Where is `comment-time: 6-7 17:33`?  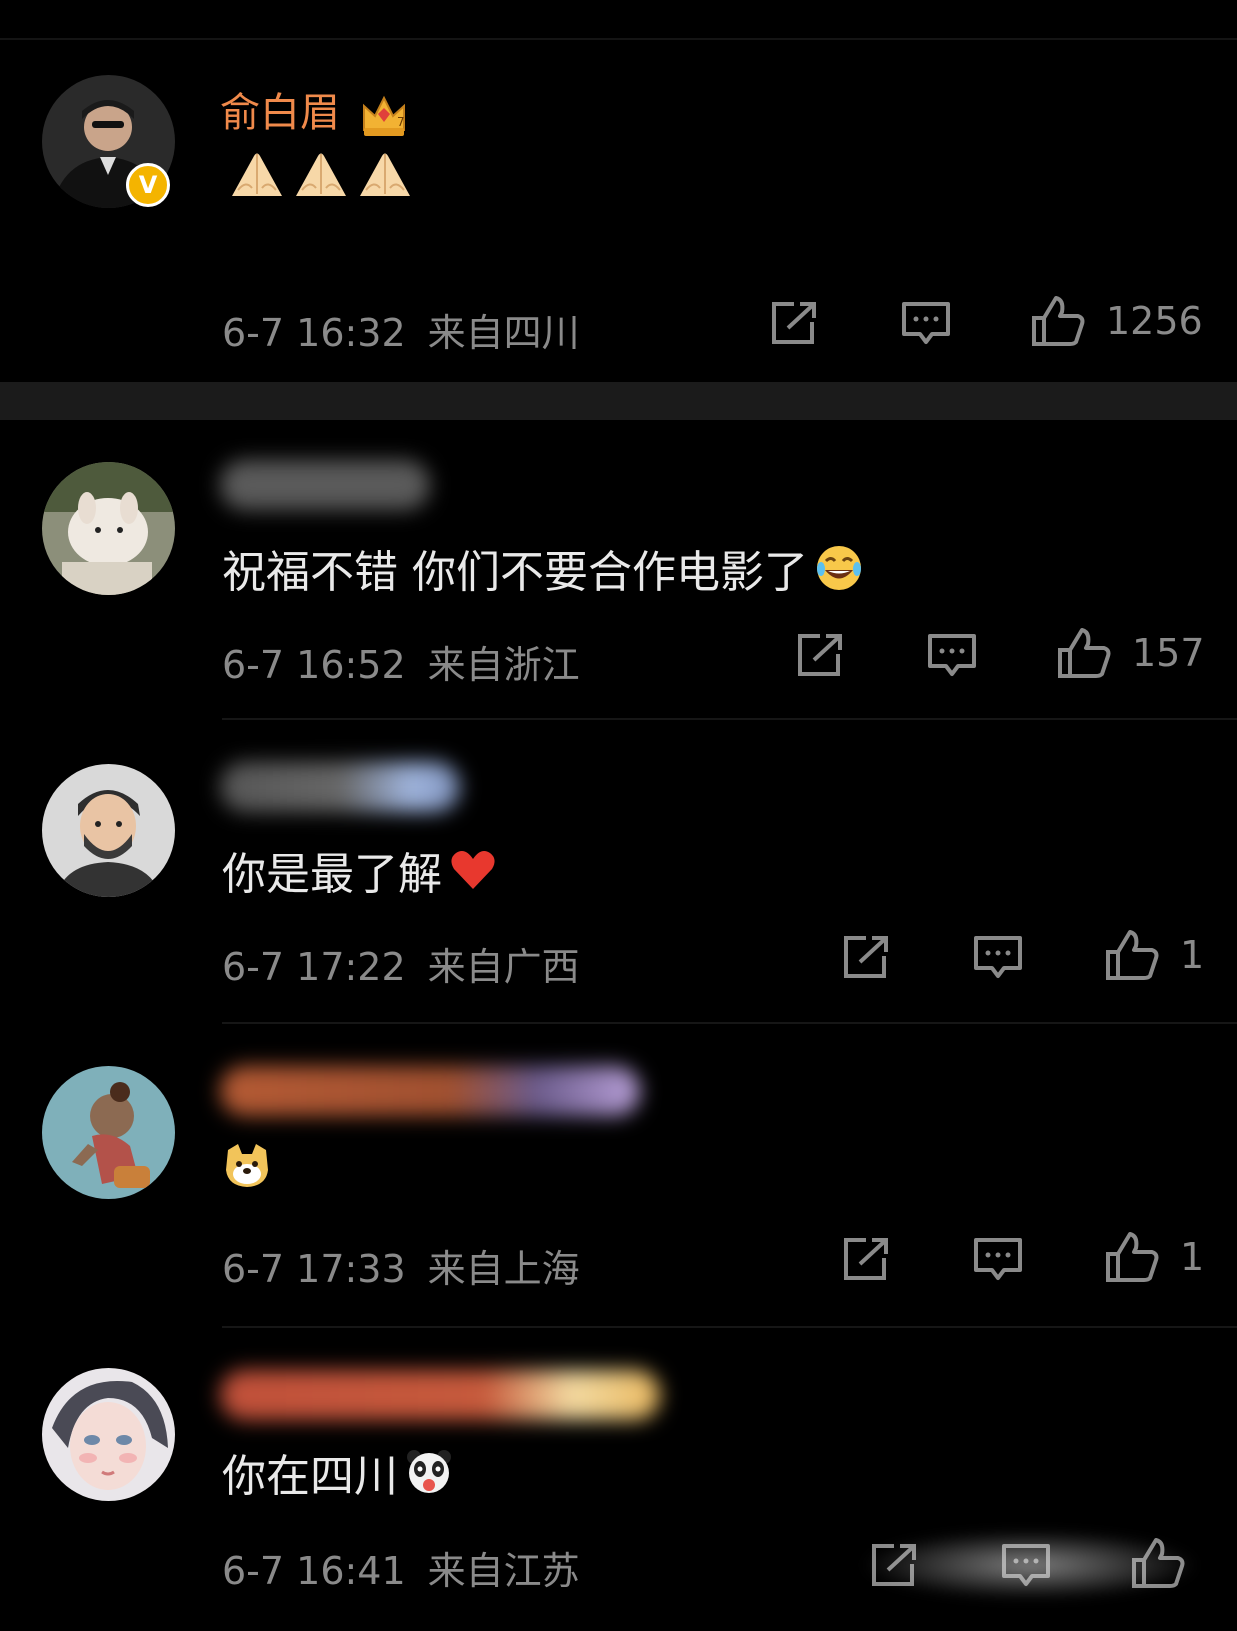 comment-time: 6-7 17:33 is located at coordinates (314, 1269).